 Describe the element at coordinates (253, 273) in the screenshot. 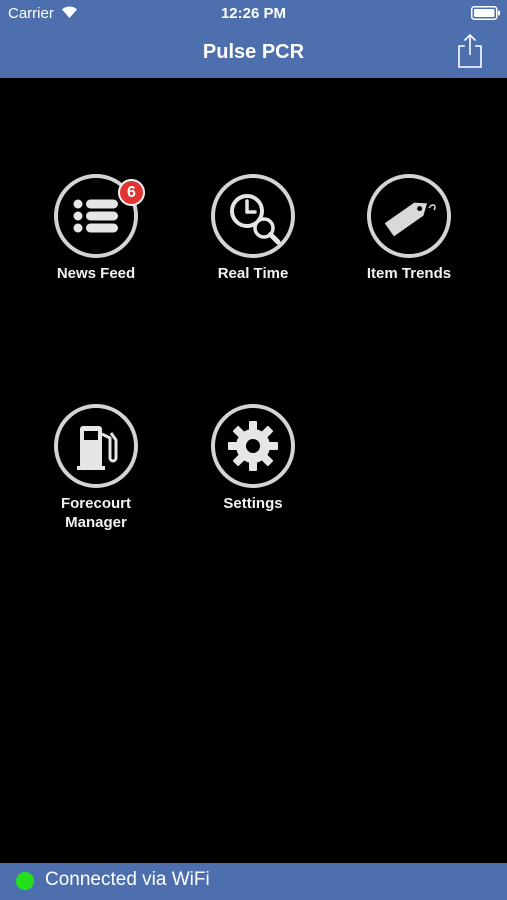

I see `tile-label: Real Time` at that location.